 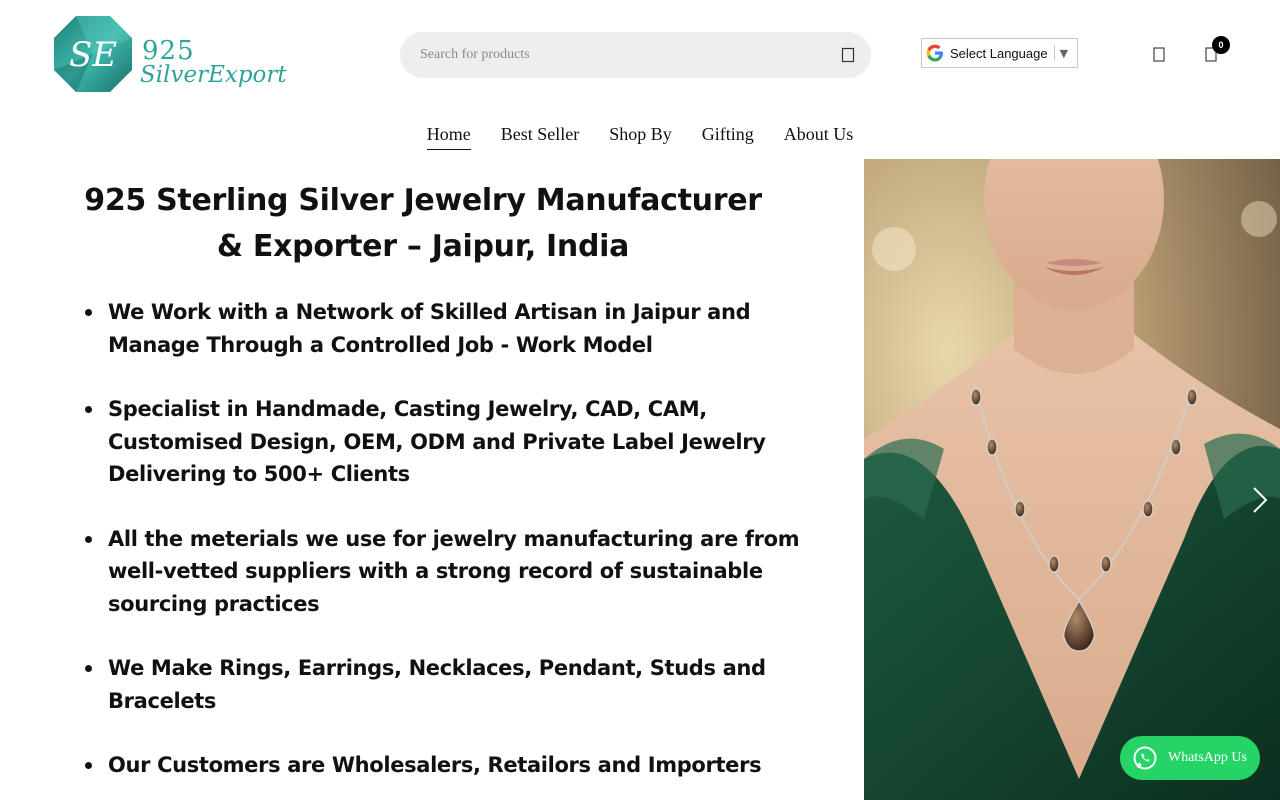 I want to click on logo-name: SilverExport, so click(x=213, y=75).